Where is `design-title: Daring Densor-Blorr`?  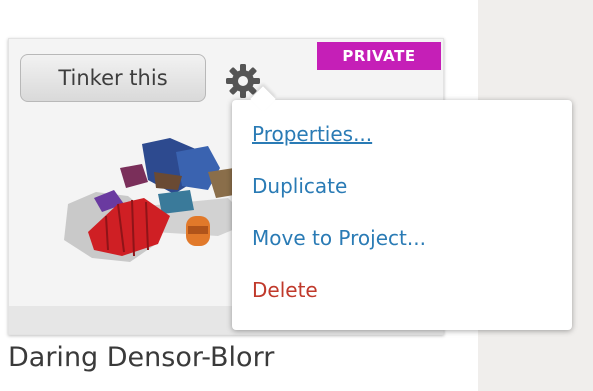 design-title: Daring Densor-Blorr is located at coordinates (141, 357).